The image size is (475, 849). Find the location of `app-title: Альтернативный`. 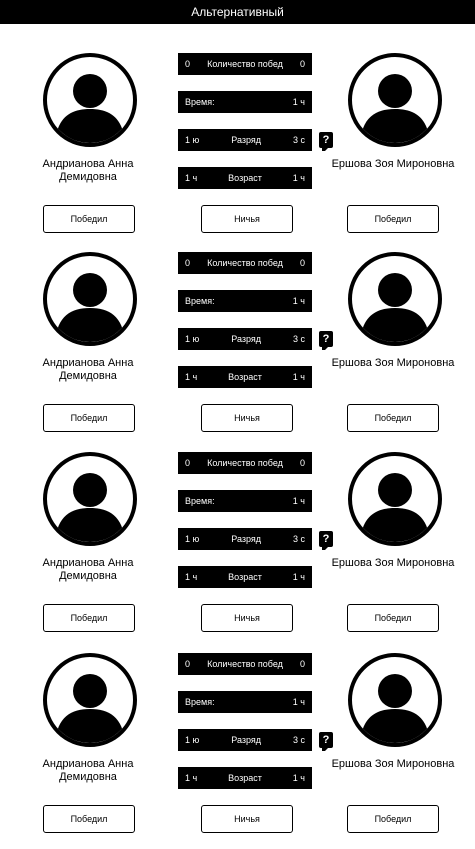

app-title: Альтернативный is located at coordinates (237, 12).